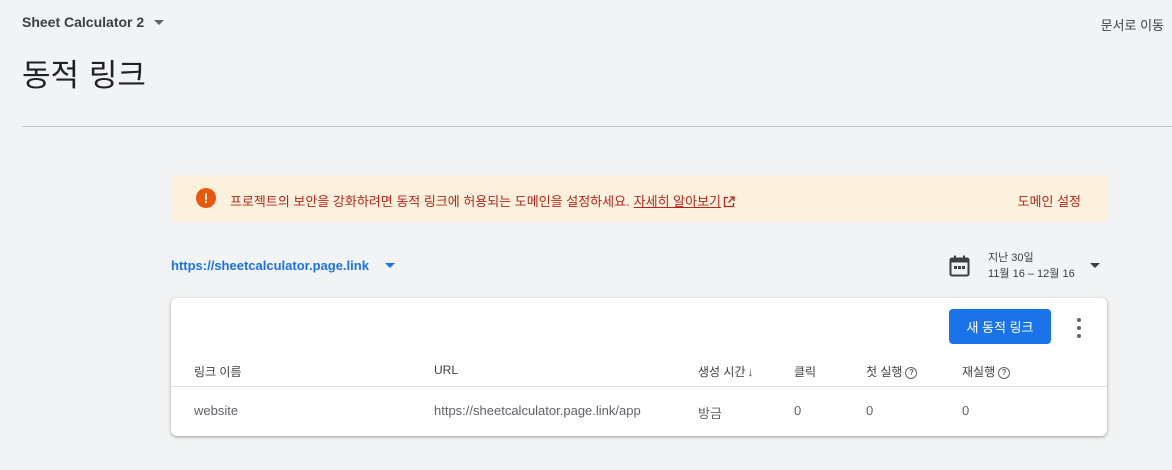 The image size is (1172, 470). What do you see at coordinates (750, 372) in the screenshot?
I see `arrow-down-icon: ↓` at bounding box center [750, 372].